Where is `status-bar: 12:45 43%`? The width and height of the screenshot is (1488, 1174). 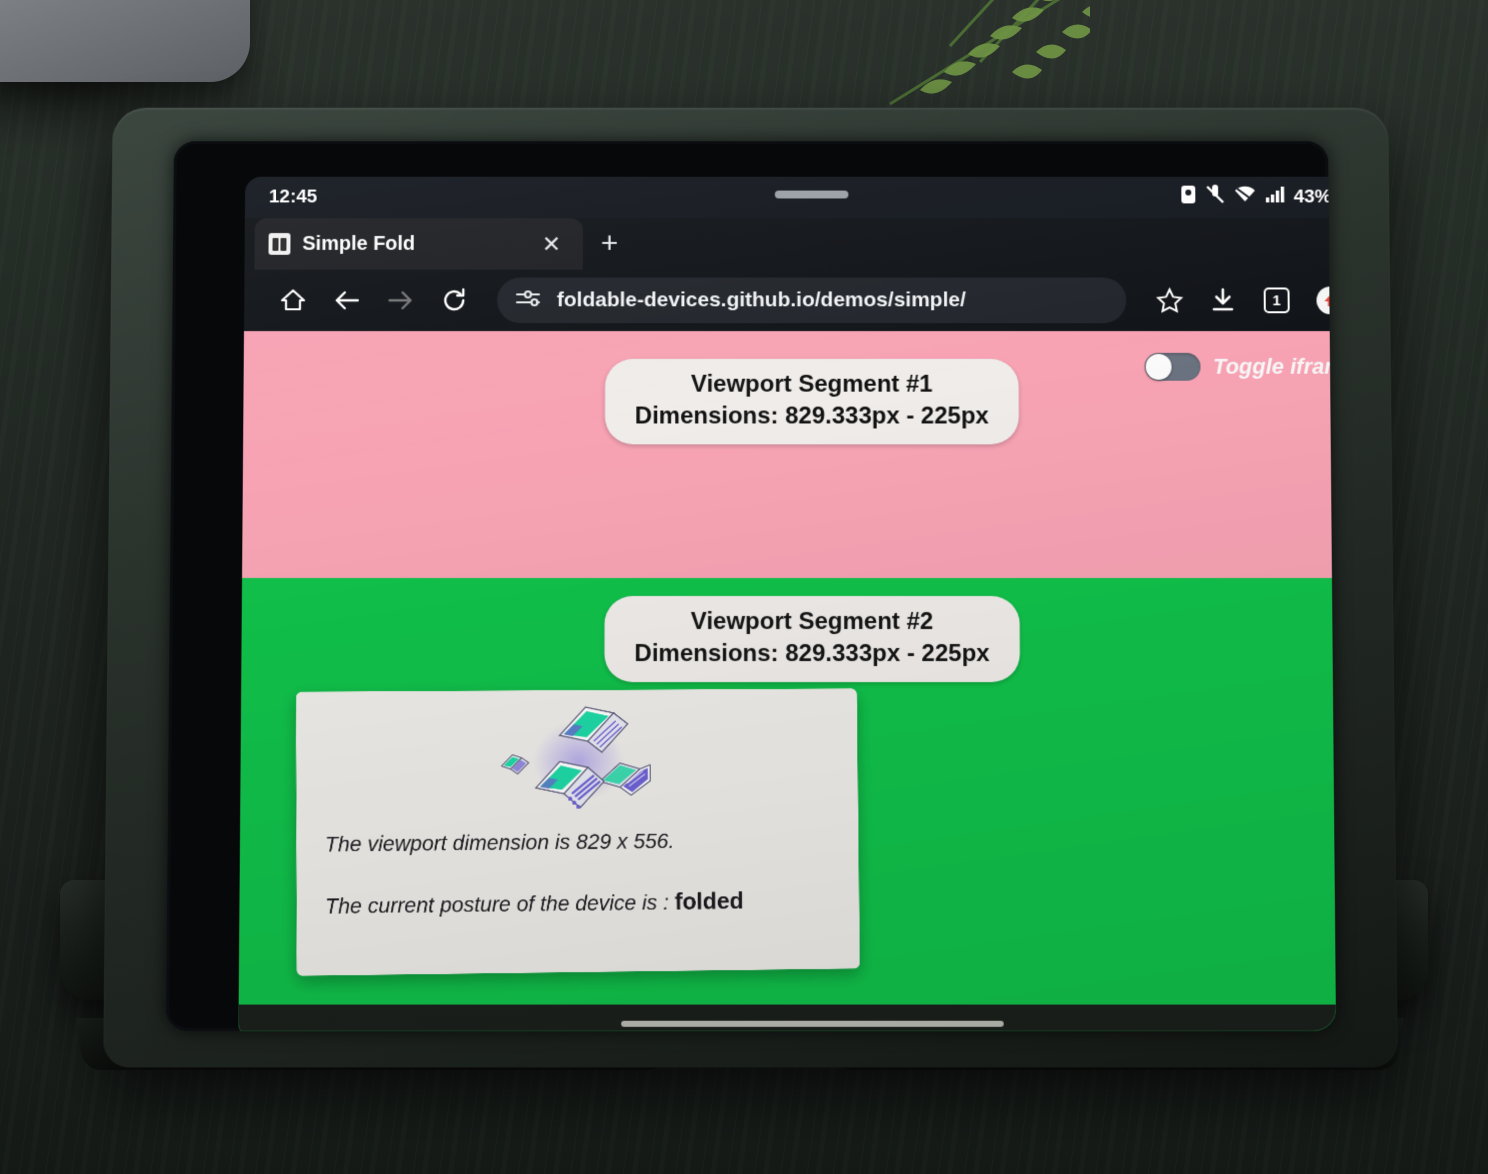 status-bar: 12:45 43% is located at coordinates (790, 197).